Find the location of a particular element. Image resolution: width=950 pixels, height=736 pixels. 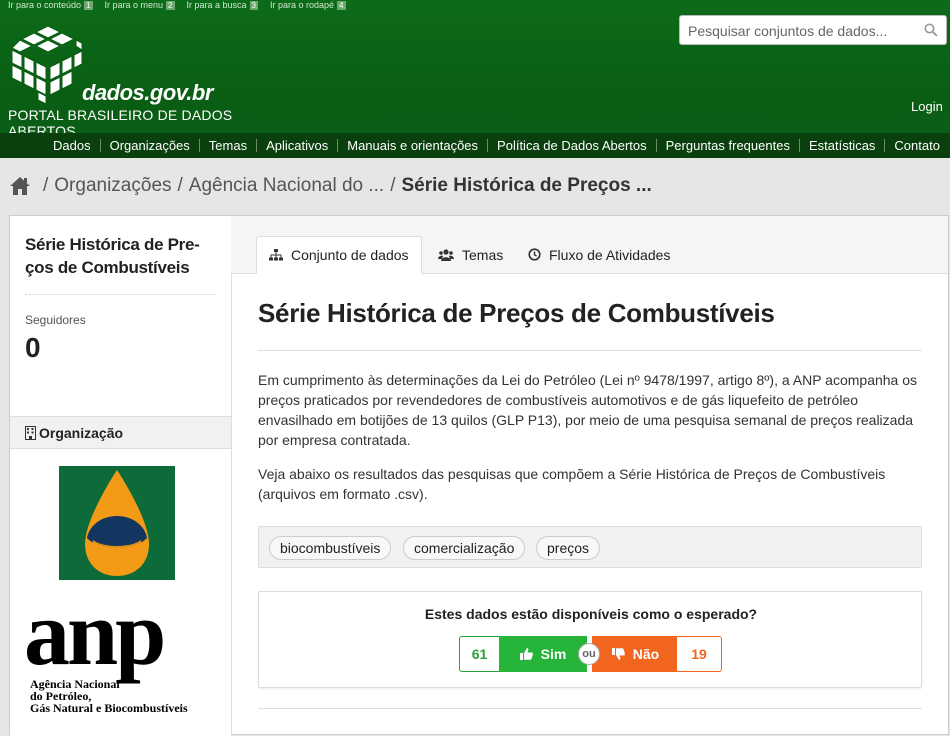

nav-item-contato: Contato is located at coordinates (916, 145).